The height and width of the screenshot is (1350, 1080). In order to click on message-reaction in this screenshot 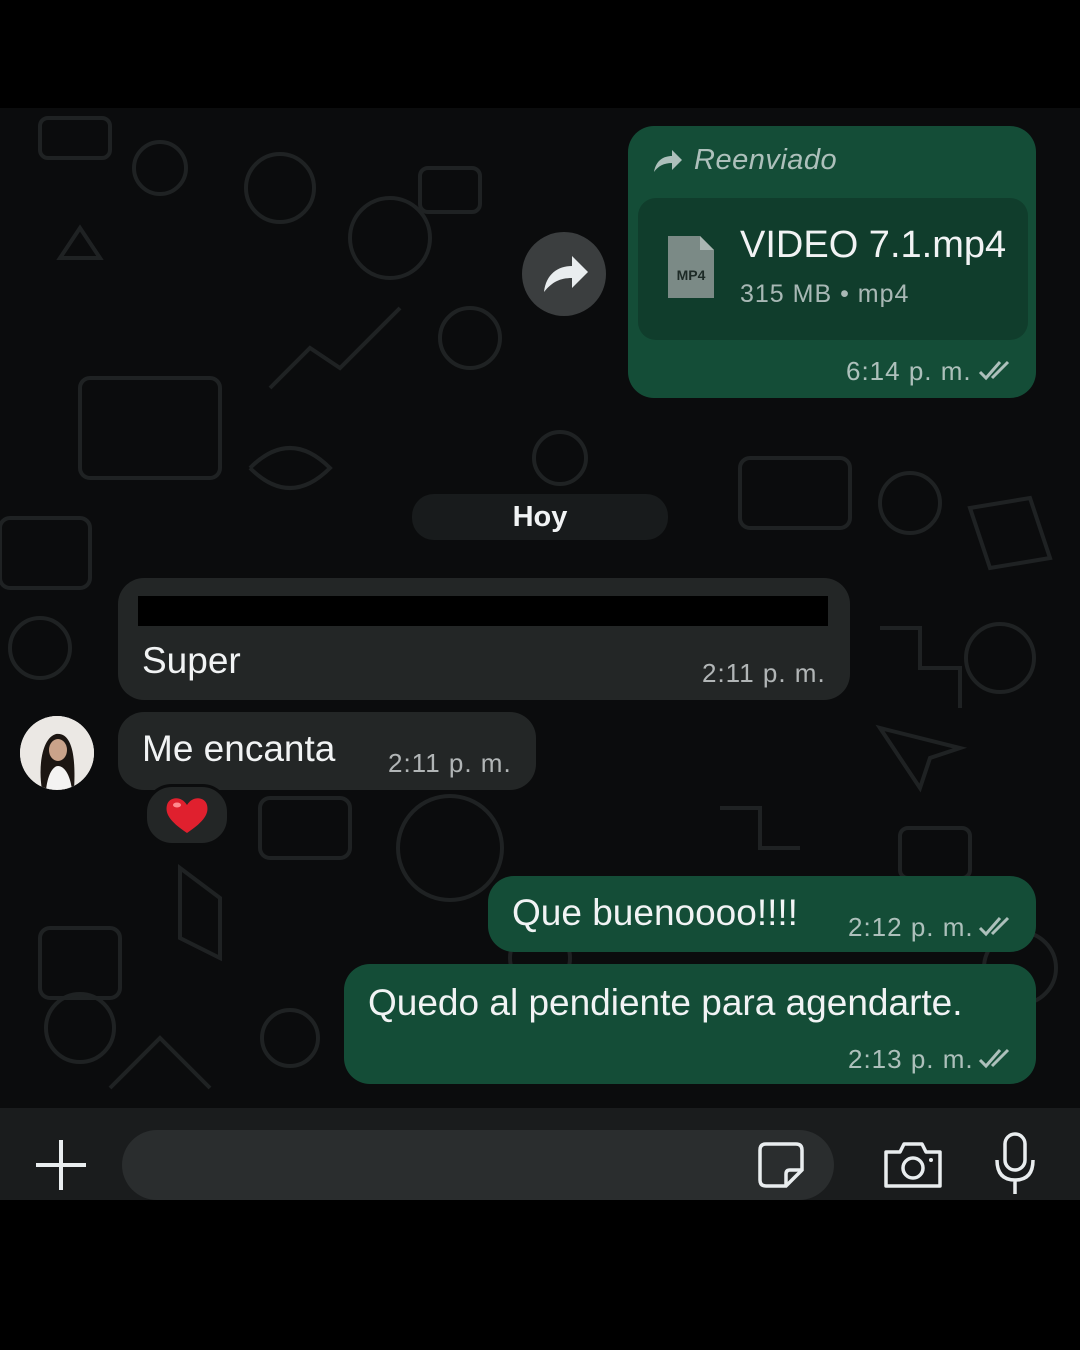, I will do `click(187, 815)`.